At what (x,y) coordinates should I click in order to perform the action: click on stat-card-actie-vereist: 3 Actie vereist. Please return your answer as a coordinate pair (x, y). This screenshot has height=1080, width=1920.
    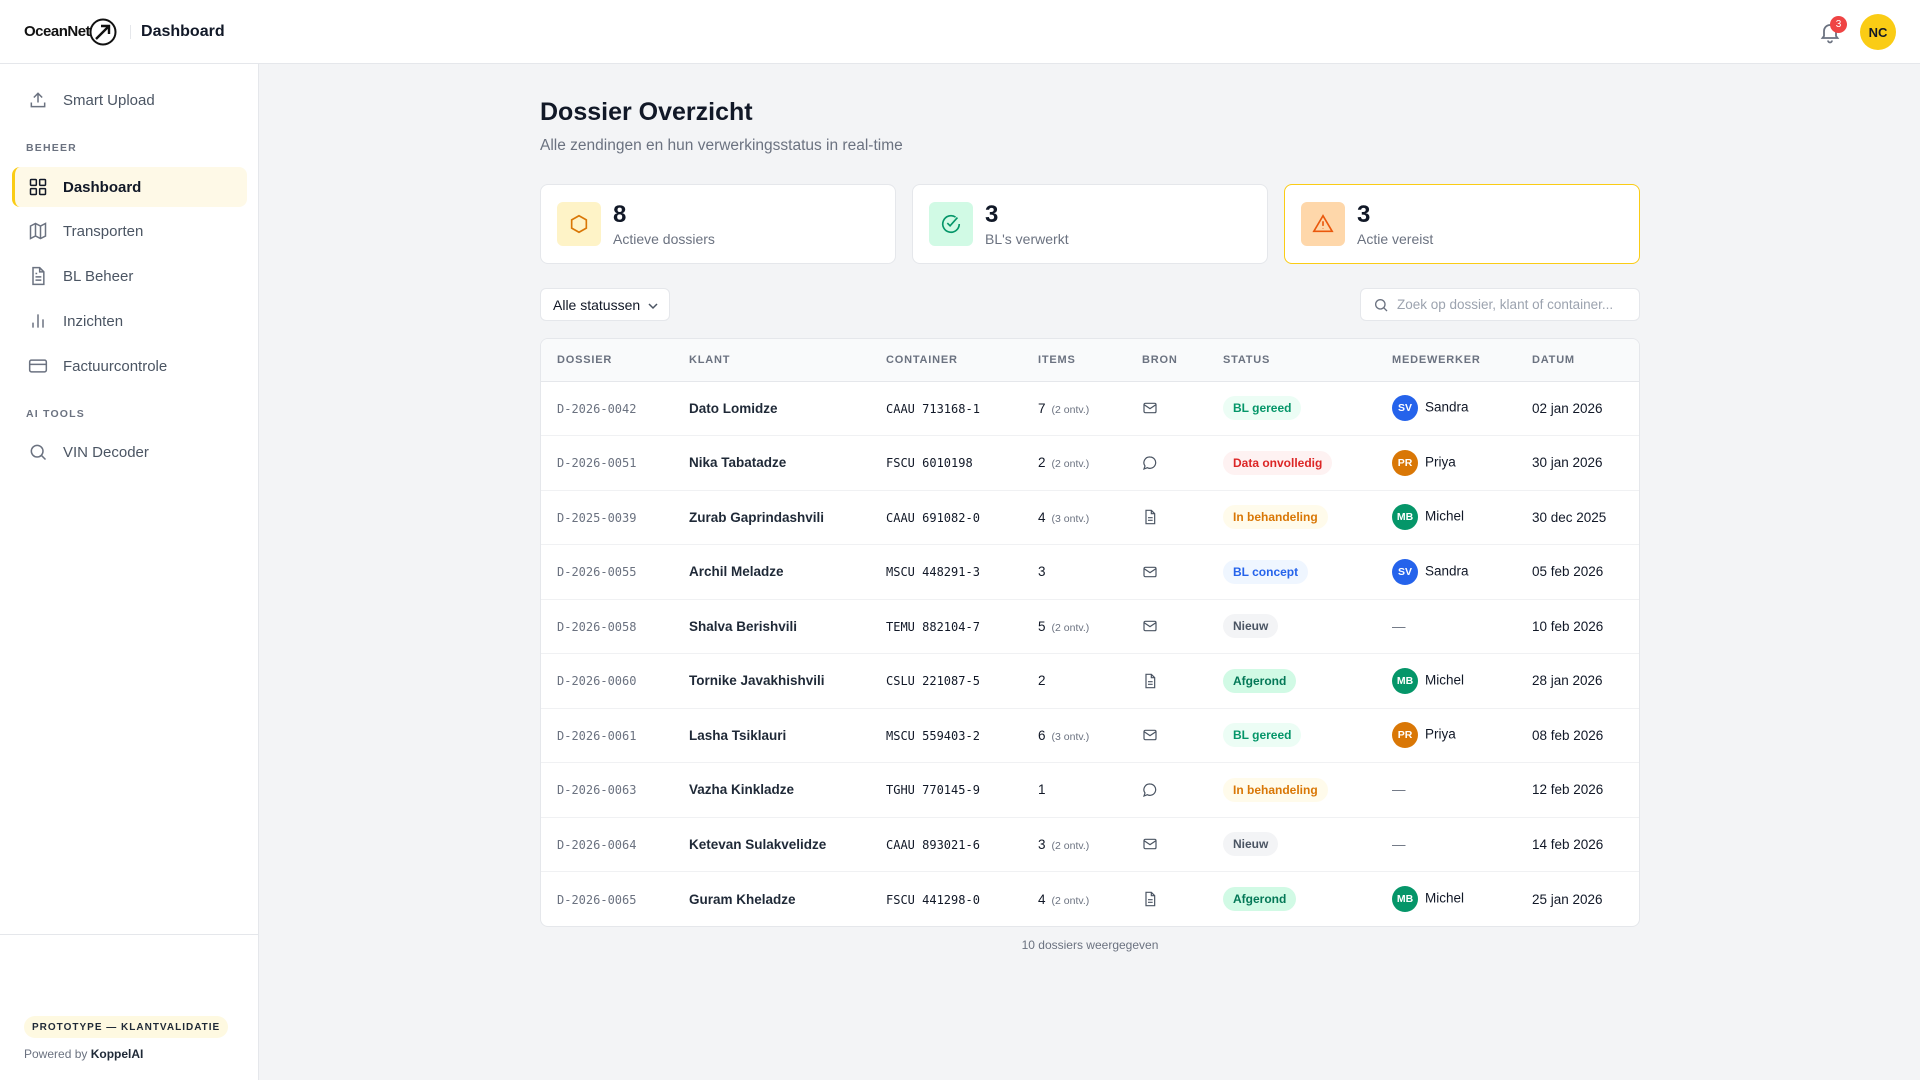
    Looking at the image, I should click on (1462, 224).